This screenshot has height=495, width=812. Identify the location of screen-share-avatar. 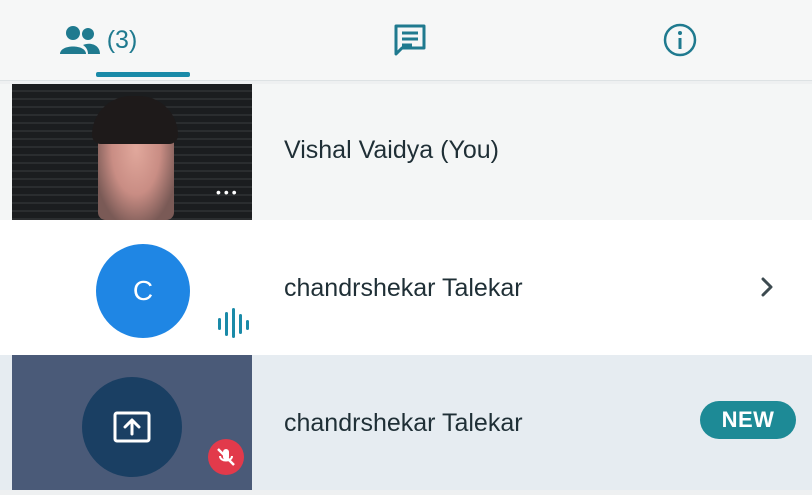
(132, 427).